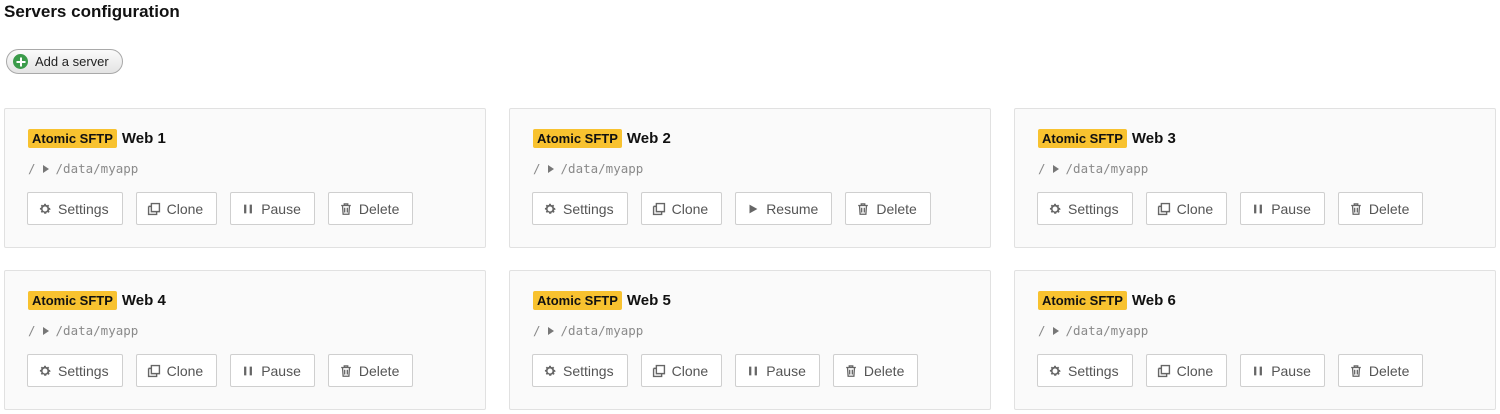 Image resolution: width=1500 pixels, height=414 pixels. I want to click on server-name: Web 2, so click(648, 138).